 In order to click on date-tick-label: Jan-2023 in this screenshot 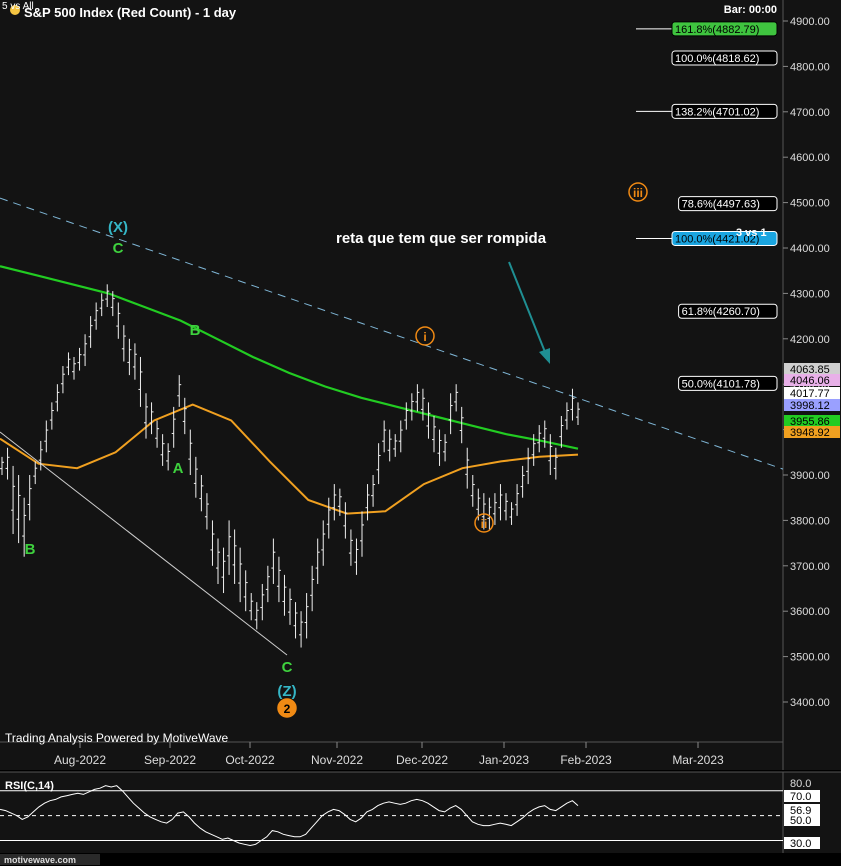, I will do `click(504, 760)`.